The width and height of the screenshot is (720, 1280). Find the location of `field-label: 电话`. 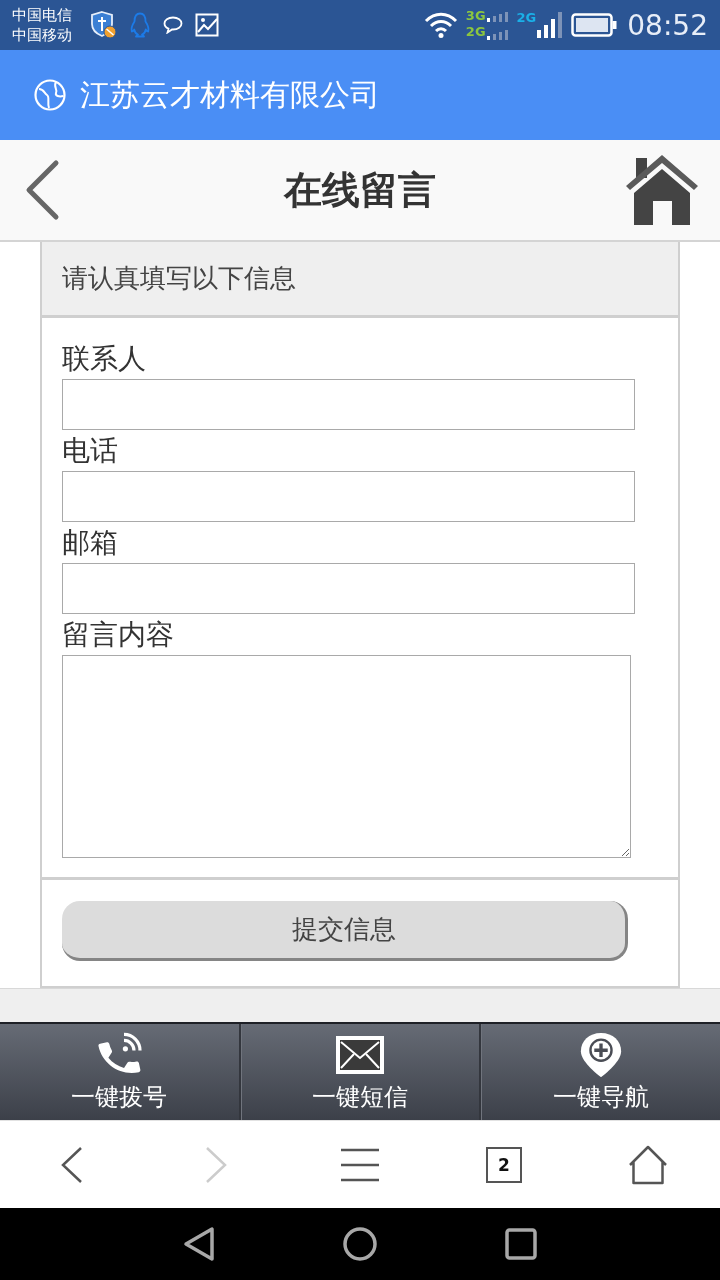

field-label: 电话 is located at coordinates (90, 451).